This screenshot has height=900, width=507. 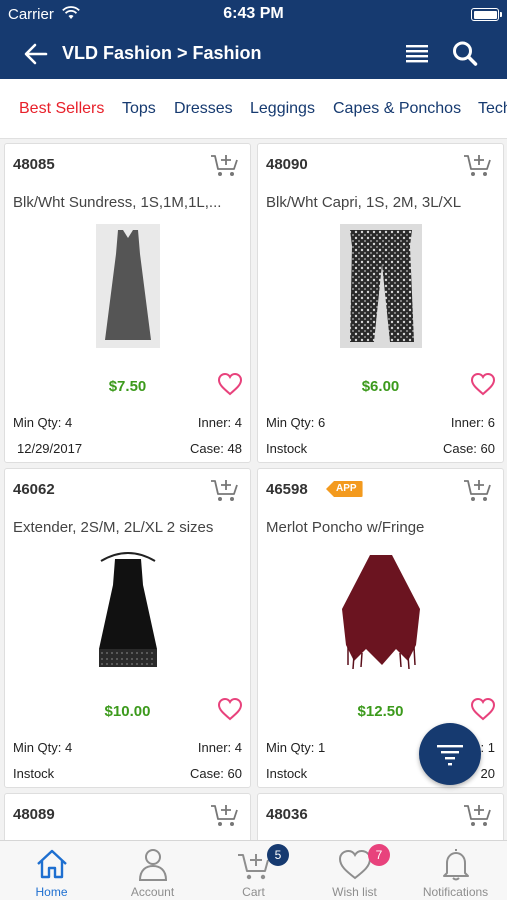 I want to click on nav-bar: VLD Fashion > Fashion, so click(x=253, y=54).